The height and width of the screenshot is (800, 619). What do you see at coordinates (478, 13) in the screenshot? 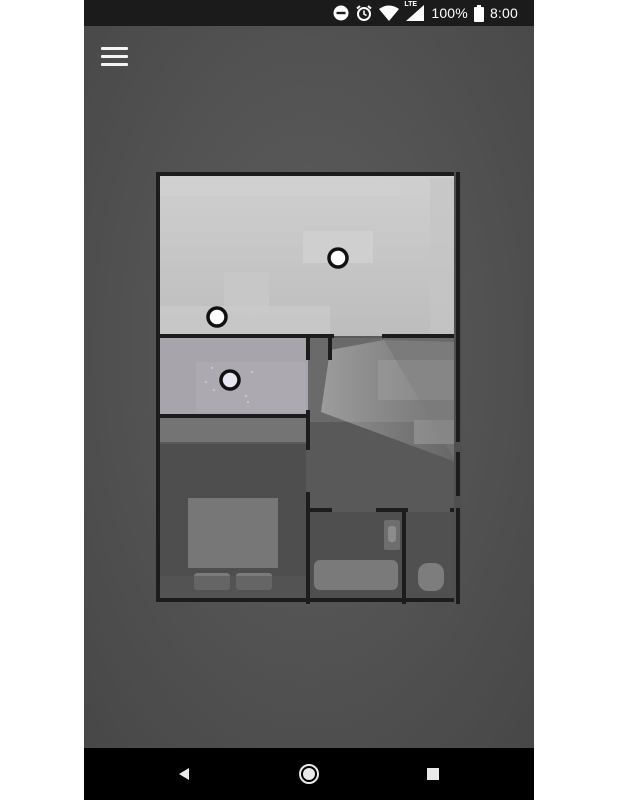
I see `battery-icon` at bounding box center [478, 13].